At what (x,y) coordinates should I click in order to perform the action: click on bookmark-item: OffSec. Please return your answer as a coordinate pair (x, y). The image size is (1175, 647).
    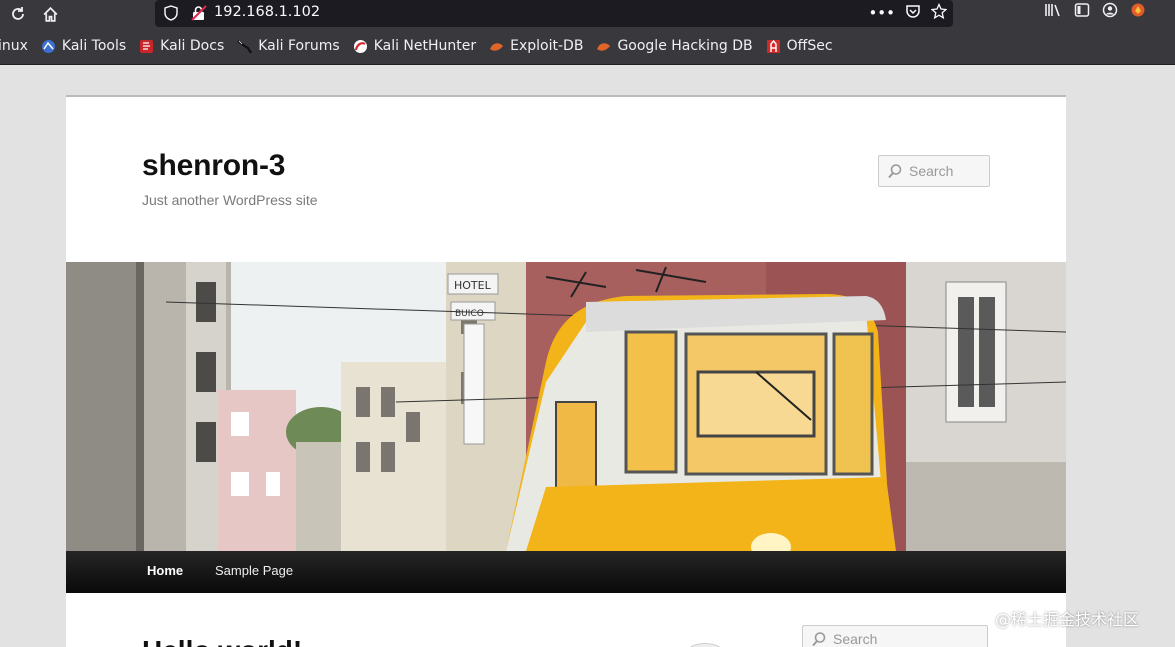
    Looking at the image, I should click on (799, 46).